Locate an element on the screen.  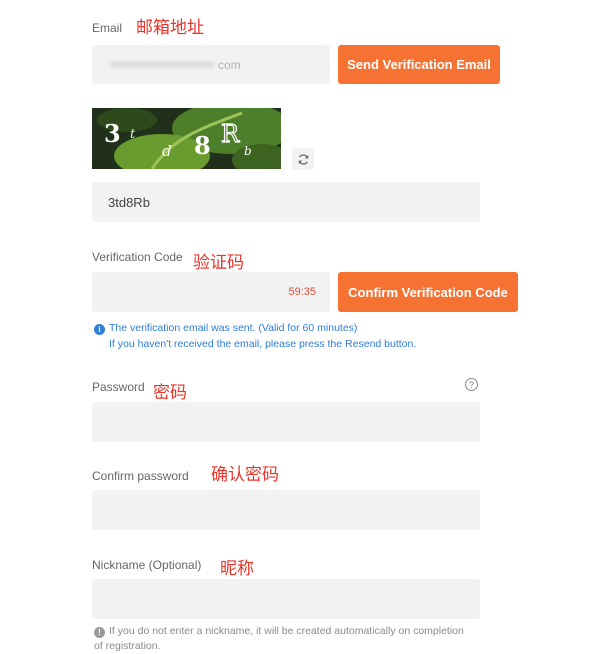
captcha-input-value: 3td8Rb is located at coordinates (129, 202).